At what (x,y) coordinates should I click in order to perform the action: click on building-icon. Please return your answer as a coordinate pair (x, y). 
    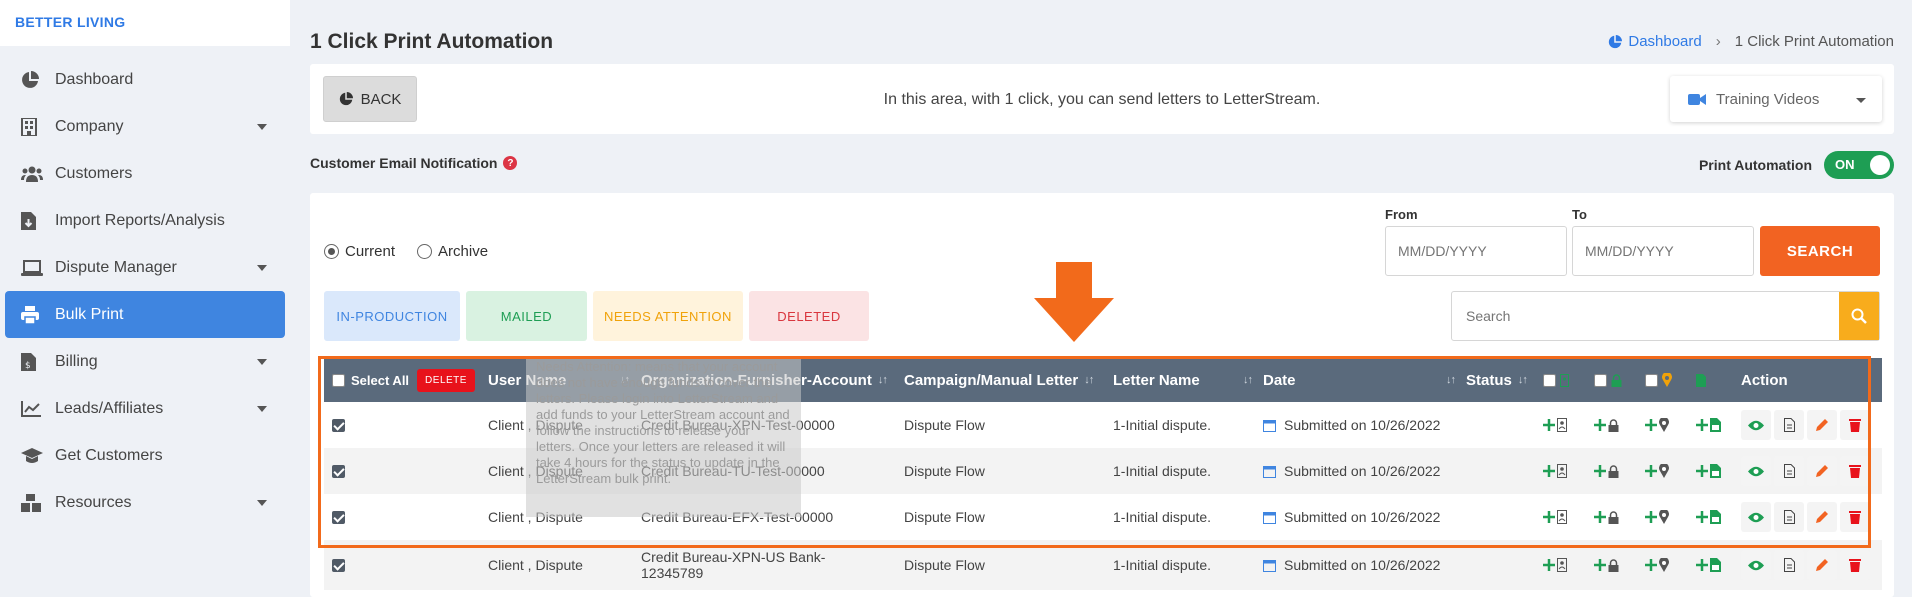
    Looking at the image, I should click on (38, 126).